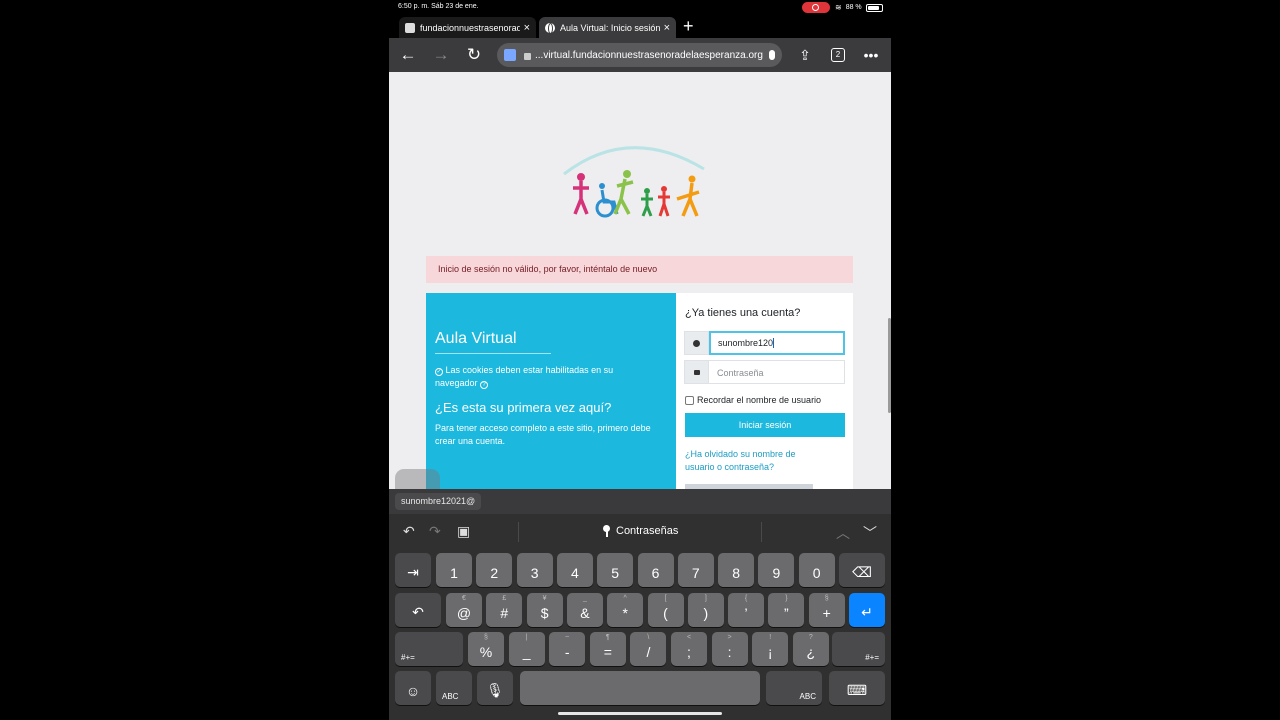 The image size is (1280, 720). What do you see at coordinates (736, 570) in the screenshot?
I see `key-8: 8` at bounding box center [736, 570].